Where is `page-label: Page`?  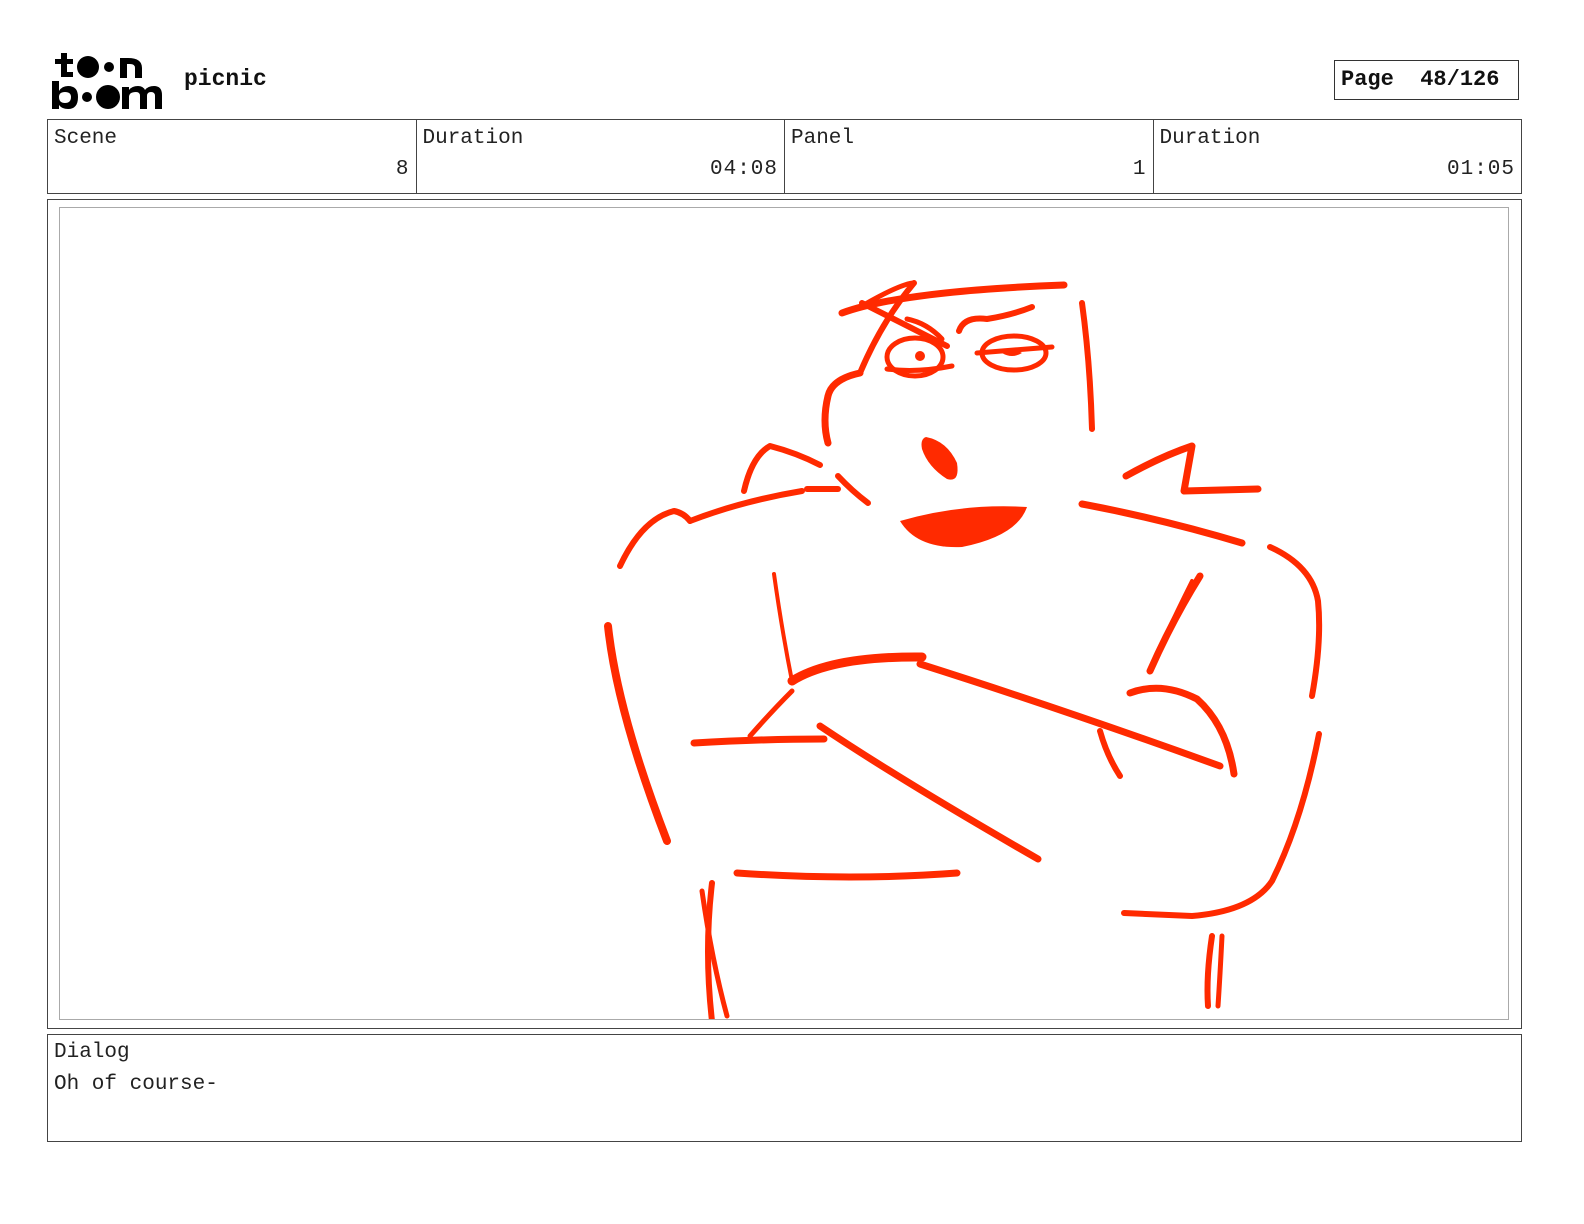
page-label: Page is located at coordinates (1367, 79).